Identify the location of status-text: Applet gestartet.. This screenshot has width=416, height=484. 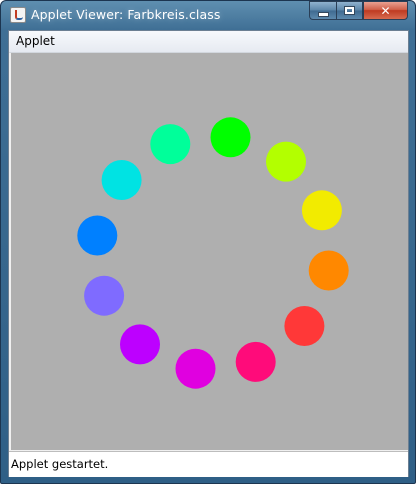
(60, 464).